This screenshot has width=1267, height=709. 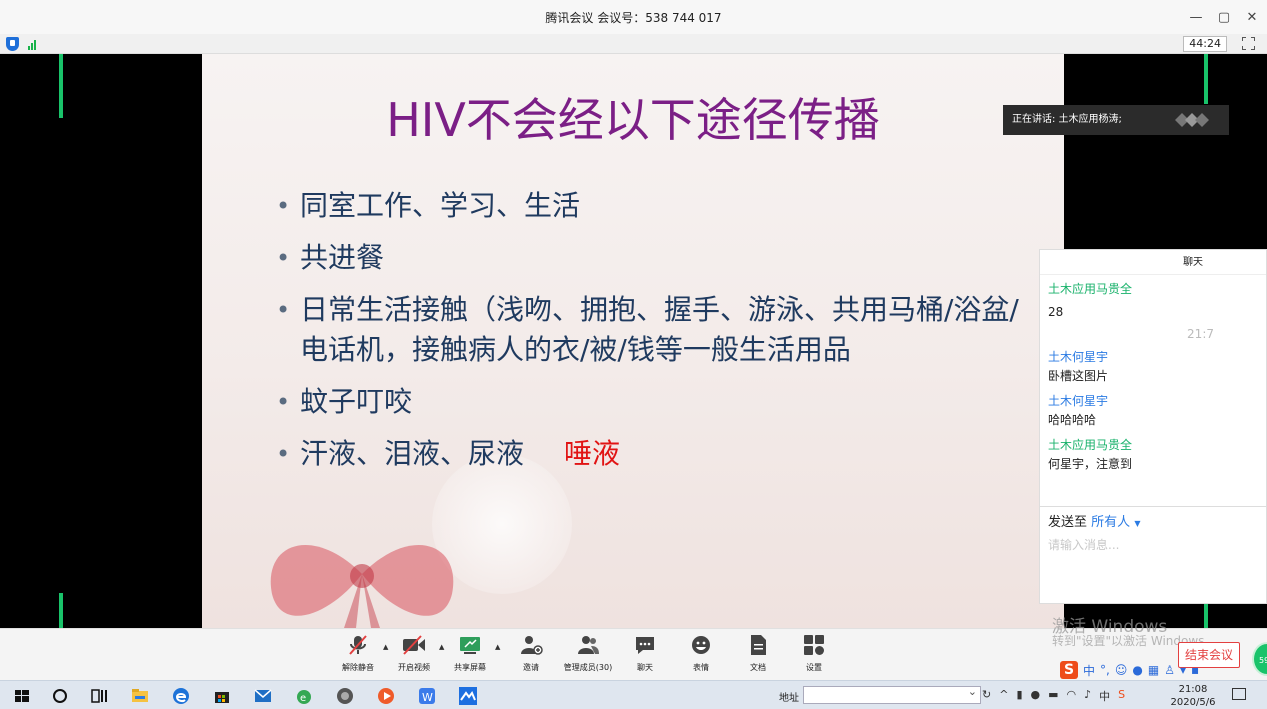 I want to click on search-icon, so click(x=60, y=696).